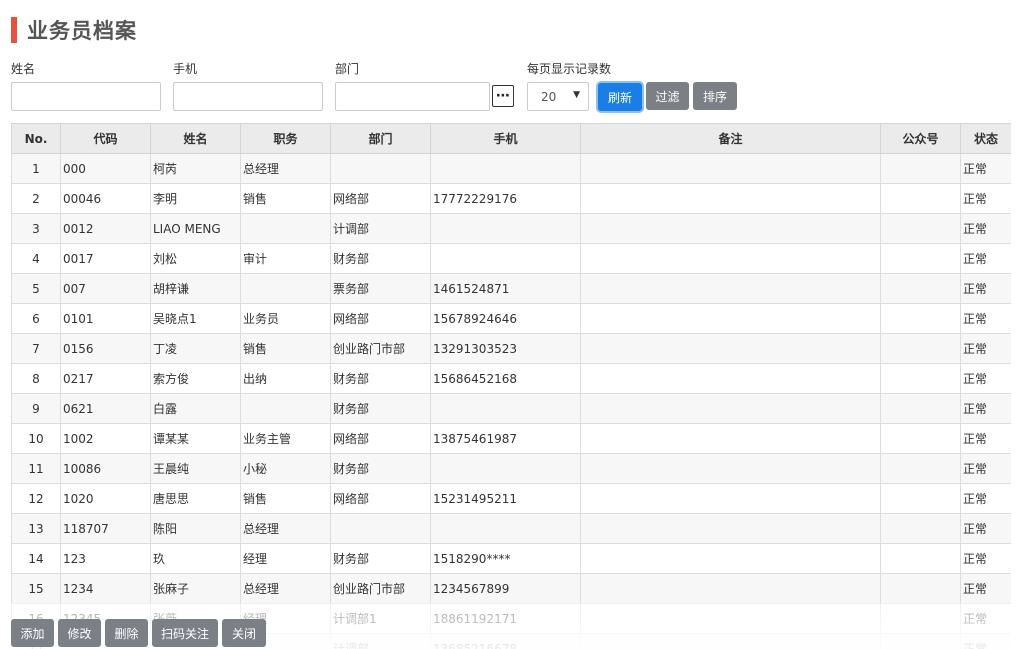 This screenshot has width=1031, height=649. What do you see at coordinates (195, 378) in the screenshot?
I see `table-cell: 索方俊` at bounding box center [195, 378].